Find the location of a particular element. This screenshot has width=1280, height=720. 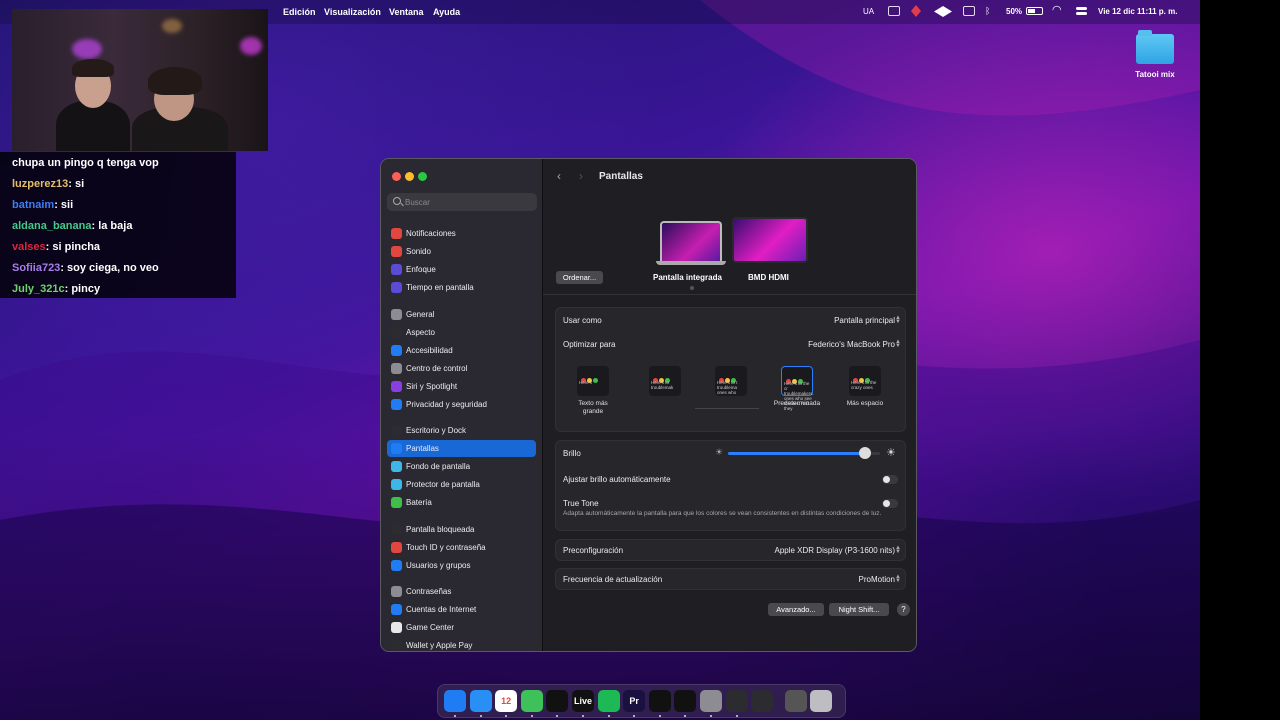

refresh-rate-stepper-icon: ▲ ▼ is located at coordinates (898, 579).